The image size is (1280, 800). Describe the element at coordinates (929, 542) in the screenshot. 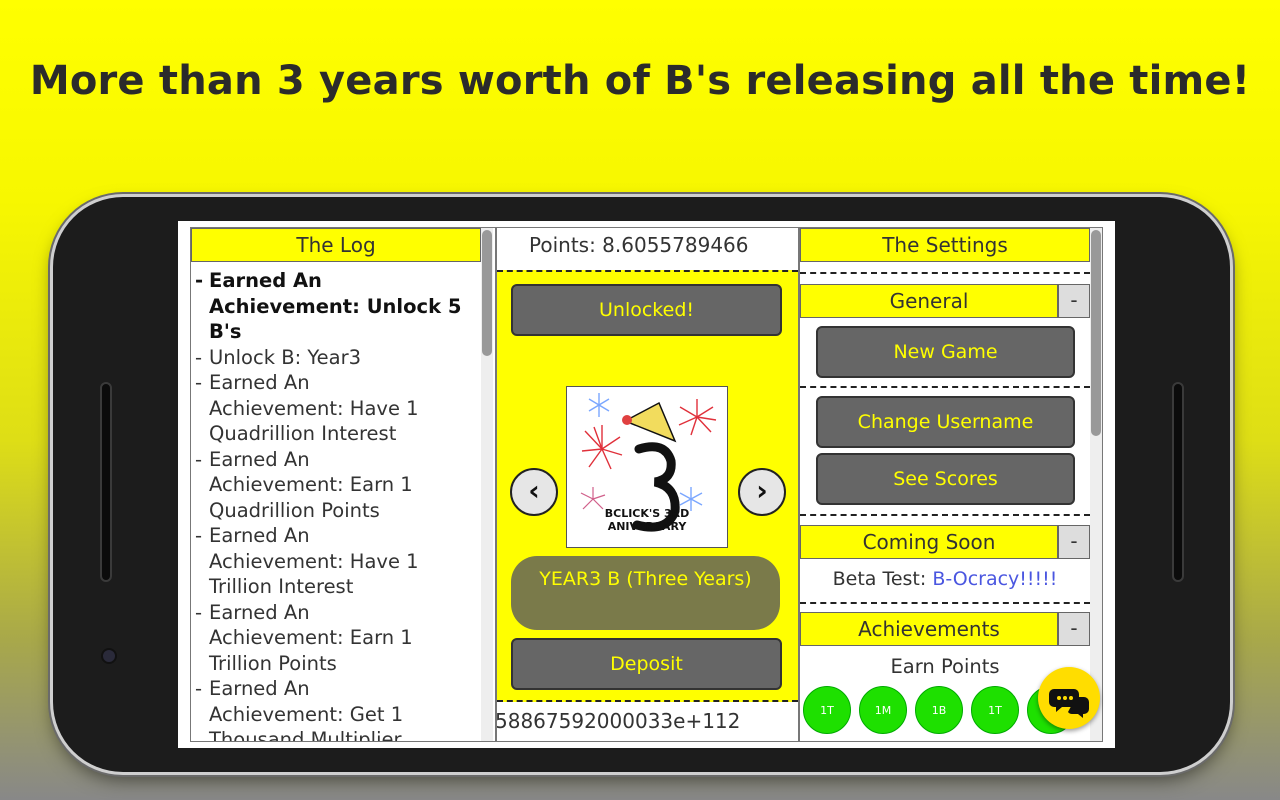

I see `section-coming-soon-label: Coming Soon` at that location.